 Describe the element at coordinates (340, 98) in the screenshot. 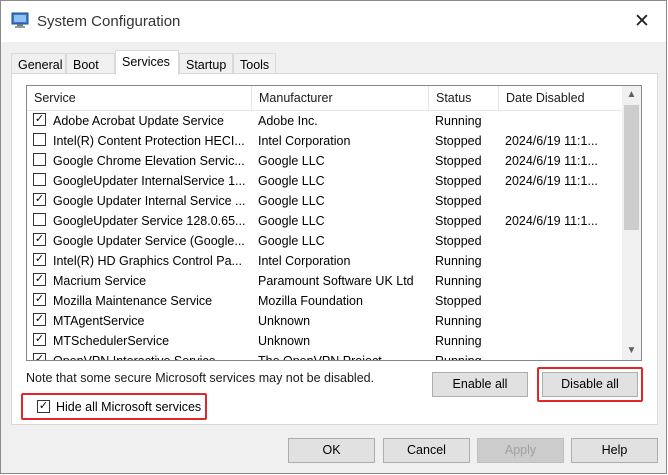

I see `column-header-manufacturer: Manufacturer` at that location.